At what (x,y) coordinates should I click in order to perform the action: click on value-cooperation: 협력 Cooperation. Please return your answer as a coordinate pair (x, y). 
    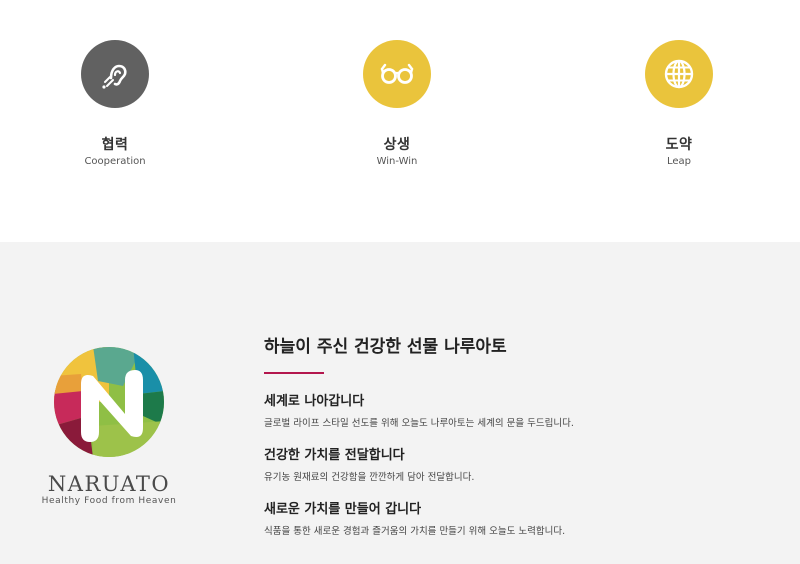
    Looking at the image, I should click on (115, 103).